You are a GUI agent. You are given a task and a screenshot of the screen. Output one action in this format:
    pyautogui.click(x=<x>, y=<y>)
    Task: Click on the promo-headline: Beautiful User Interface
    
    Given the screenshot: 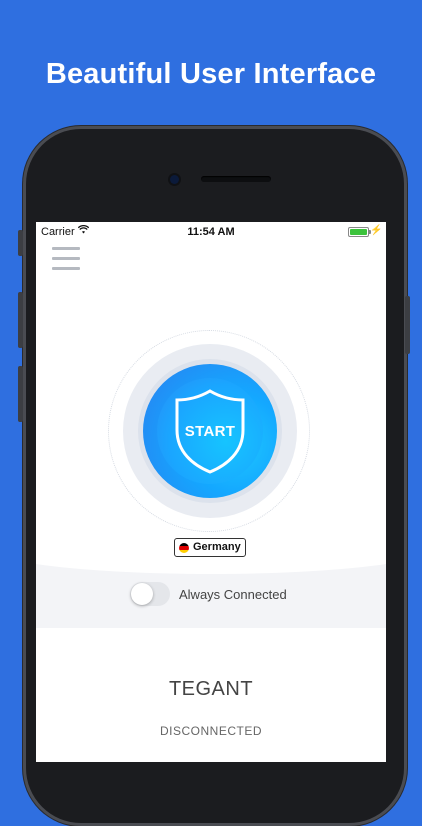 What is the action you would take?
    pyautogui.click(x=211, y=74)
    